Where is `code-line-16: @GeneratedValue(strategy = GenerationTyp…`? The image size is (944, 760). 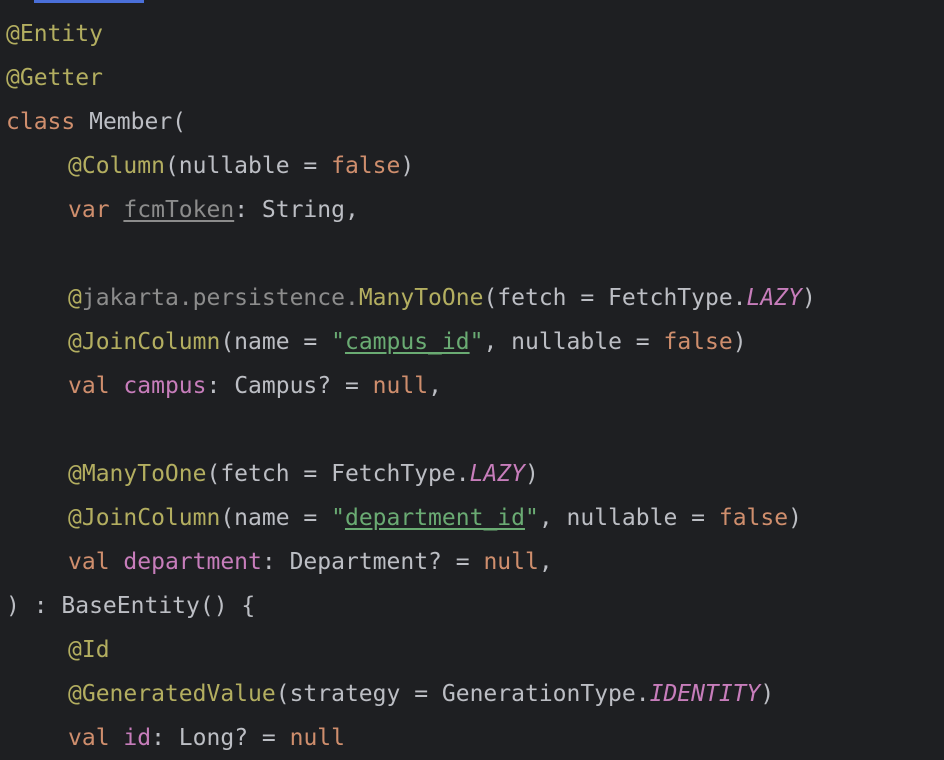 code-line-16: @GeneratedValue(strategy = GenerationTyp… is located at coordinates (411, 694).